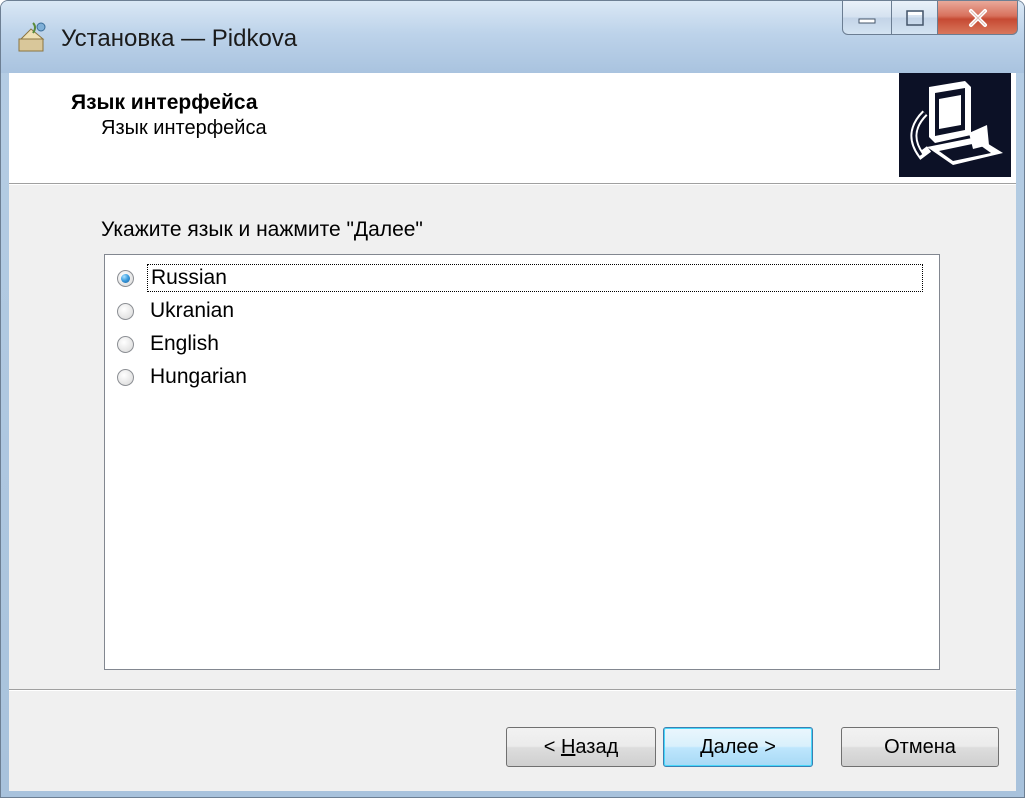 The image size is (1025, 798). I want to click on cancel-button: Отмена, so click(920, 747).